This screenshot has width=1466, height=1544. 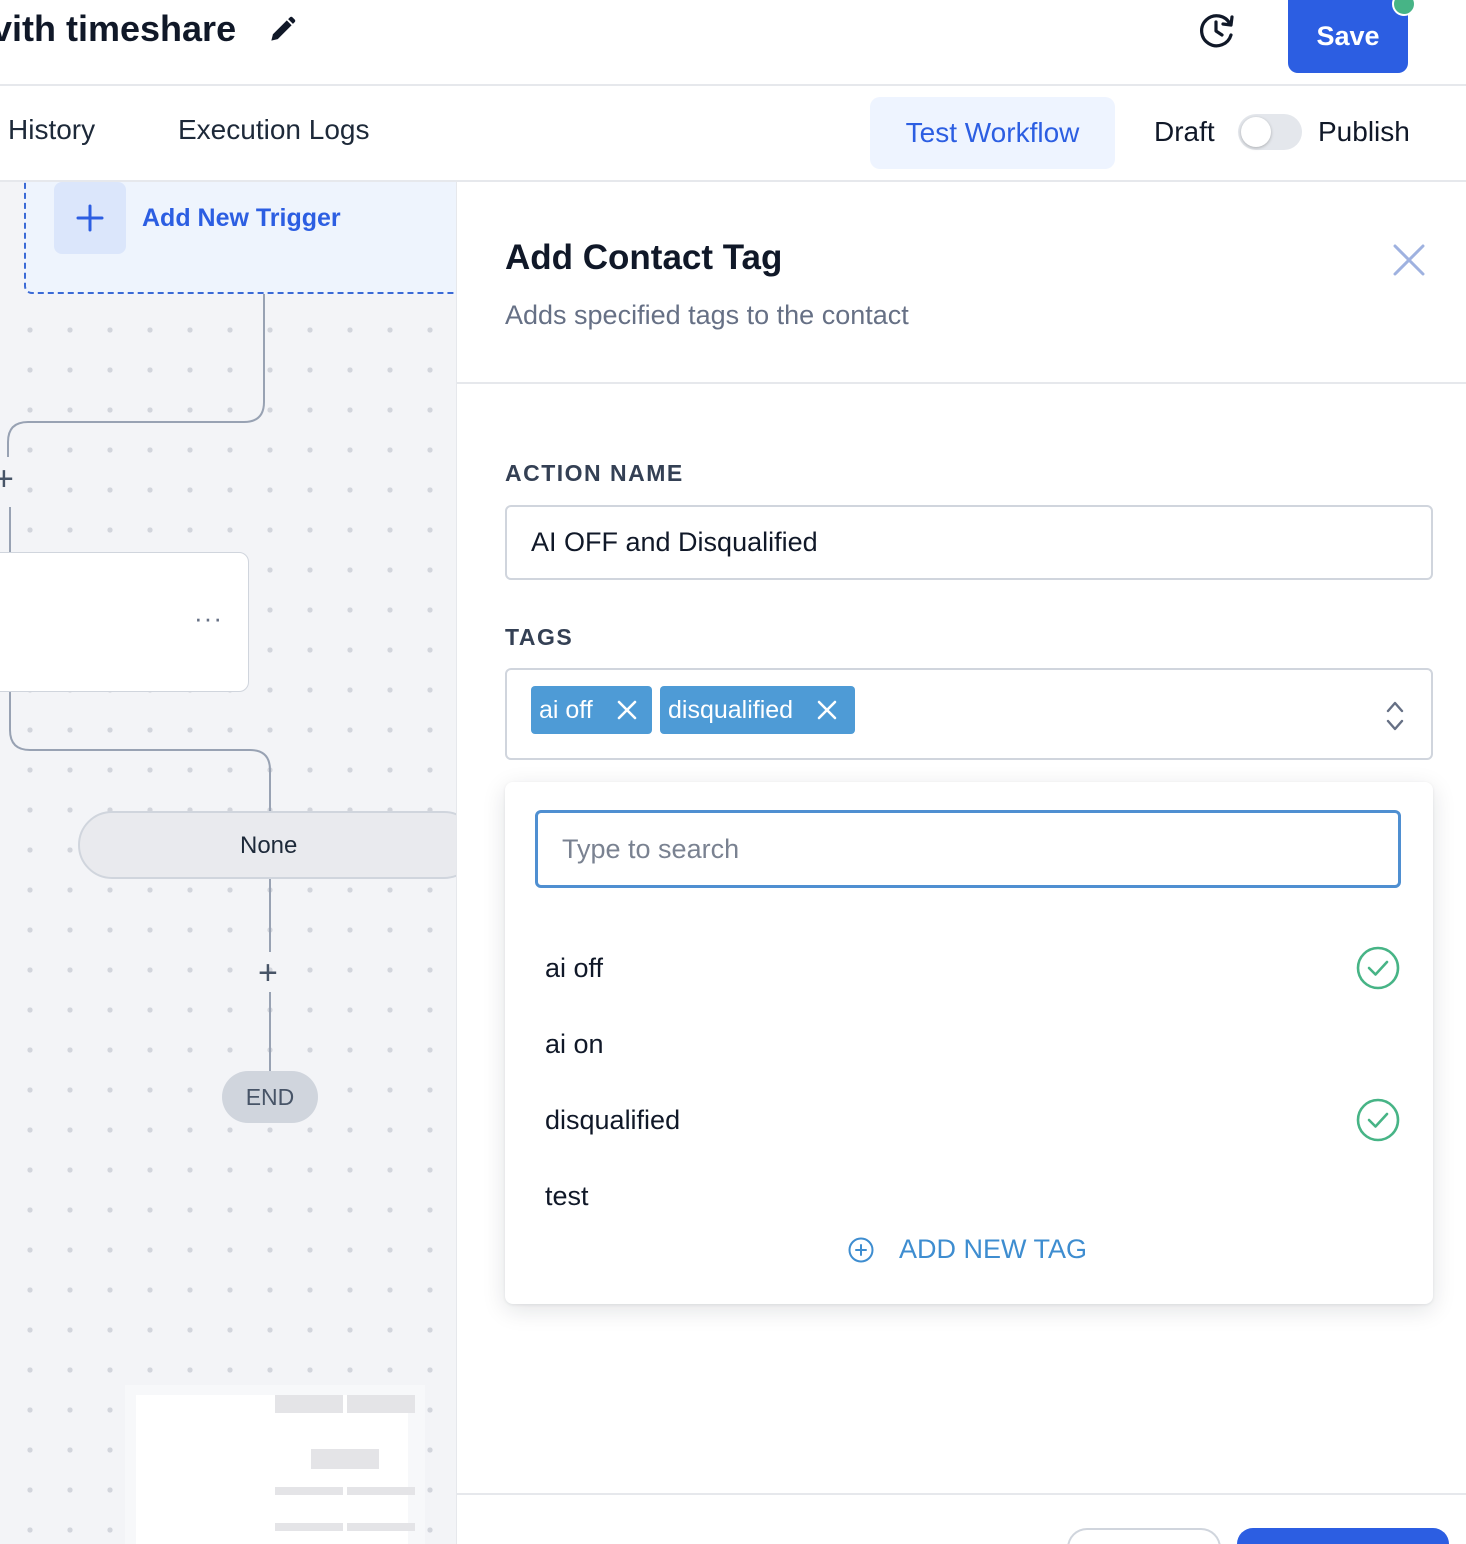 What do you see at coordinates (861, 1249) in the screenshot?
I see `plus-circle-icon` at bounding box center [861, 1249].